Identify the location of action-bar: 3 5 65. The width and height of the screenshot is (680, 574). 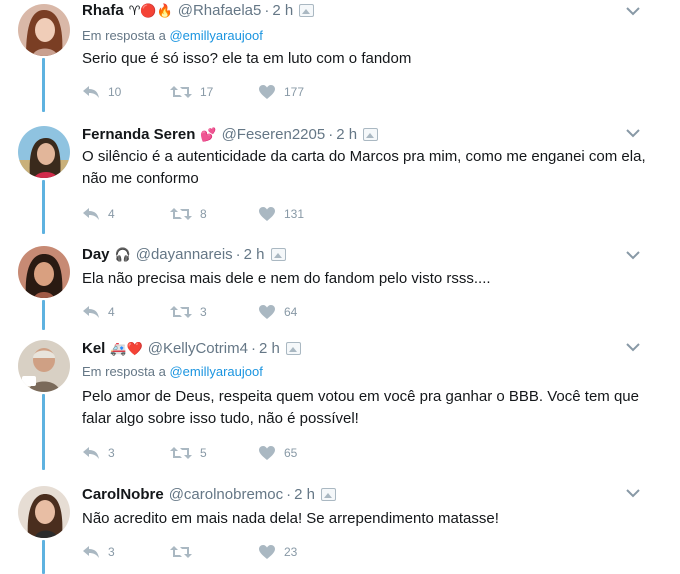
(214, 453).